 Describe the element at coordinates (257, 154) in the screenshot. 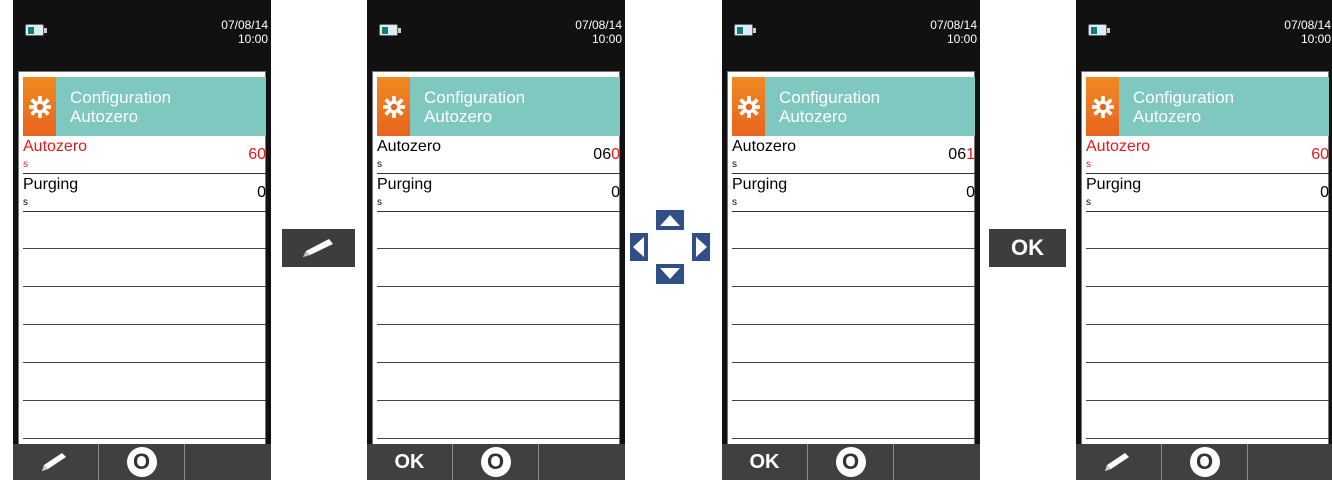

I see `row-value: 60` at that location.